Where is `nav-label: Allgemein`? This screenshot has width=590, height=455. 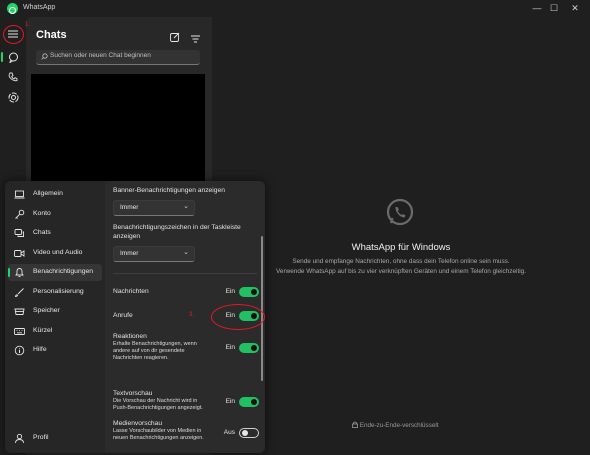 nav-label: Allgemein is located at coordinates (48, 193).